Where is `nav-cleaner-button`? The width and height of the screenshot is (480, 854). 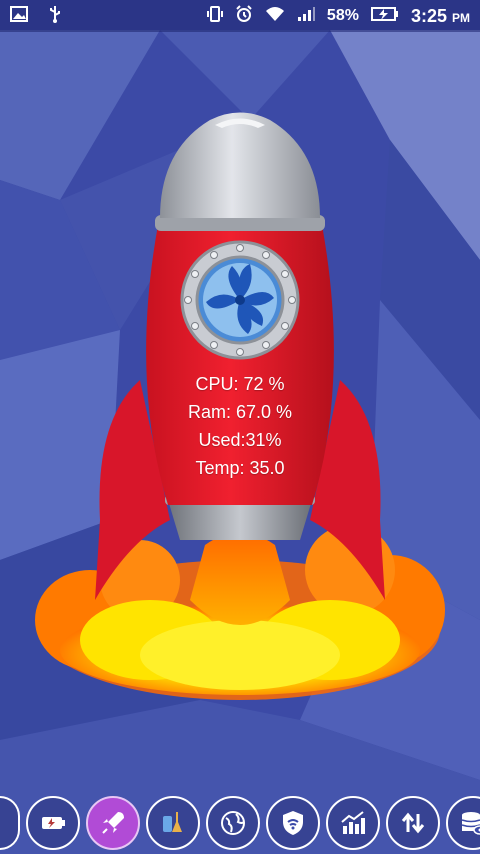
nav-cleaner-button is located at coordinates (173, 823).